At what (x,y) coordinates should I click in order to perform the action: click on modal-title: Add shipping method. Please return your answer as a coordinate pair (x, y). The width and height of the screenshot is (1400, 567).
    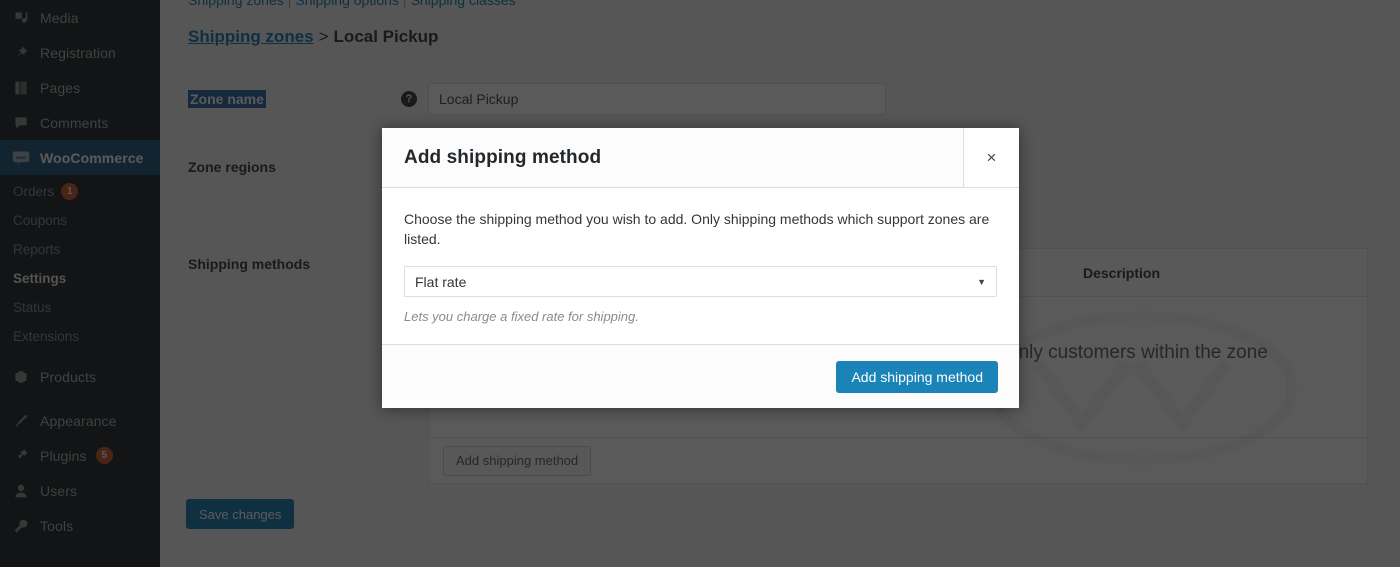
    Looking at the image, I should click on (503, 157).